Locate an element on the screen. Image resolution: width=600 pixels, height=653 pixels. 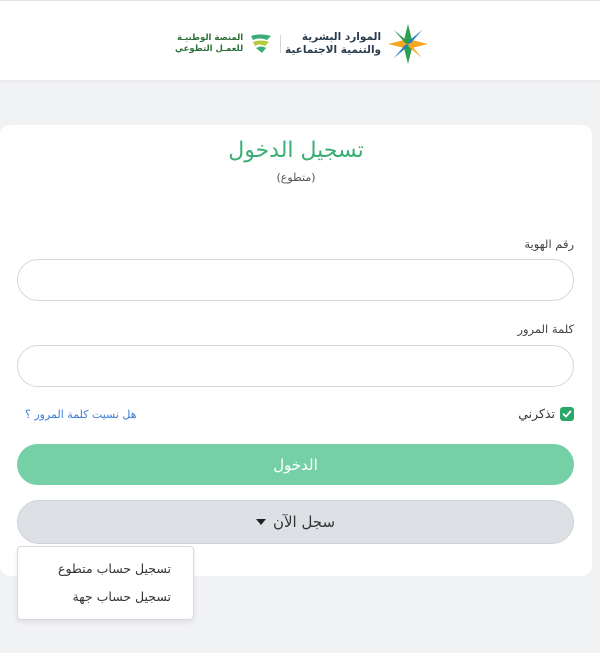
hr-logo-line2: والتنمية الاجتماعية is located at coordinates (333, 50).